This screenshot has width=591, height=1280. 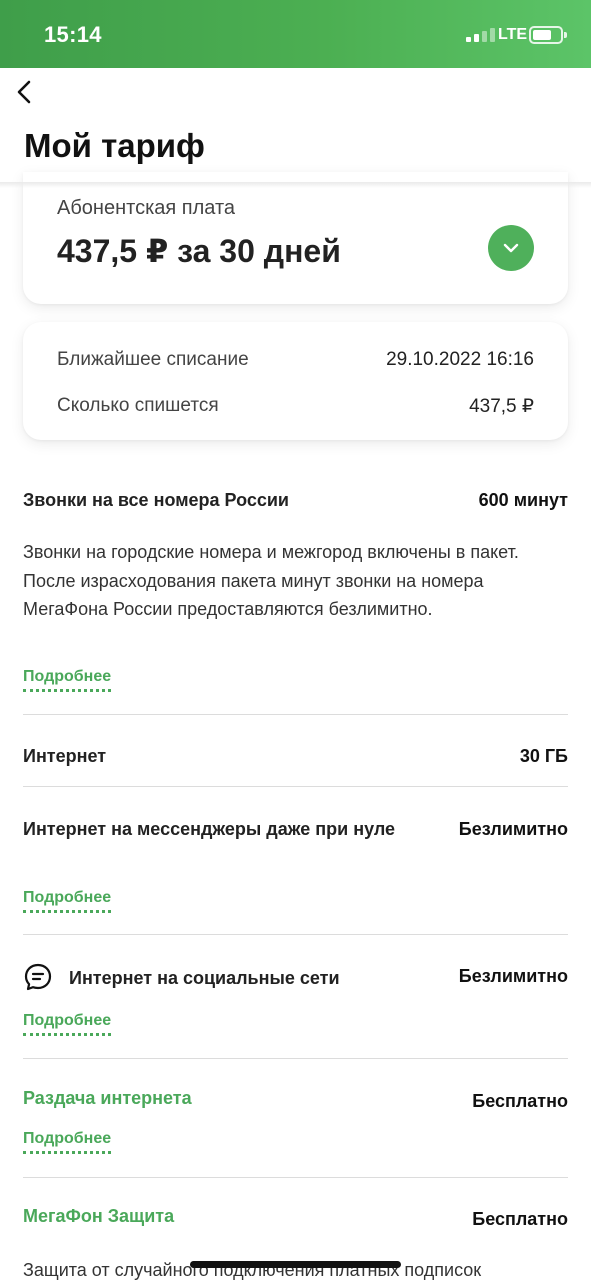 What do you see at coordinates (295, 185) in the screenshot?
I see `header-shadow` at bounding box center [295, 185].